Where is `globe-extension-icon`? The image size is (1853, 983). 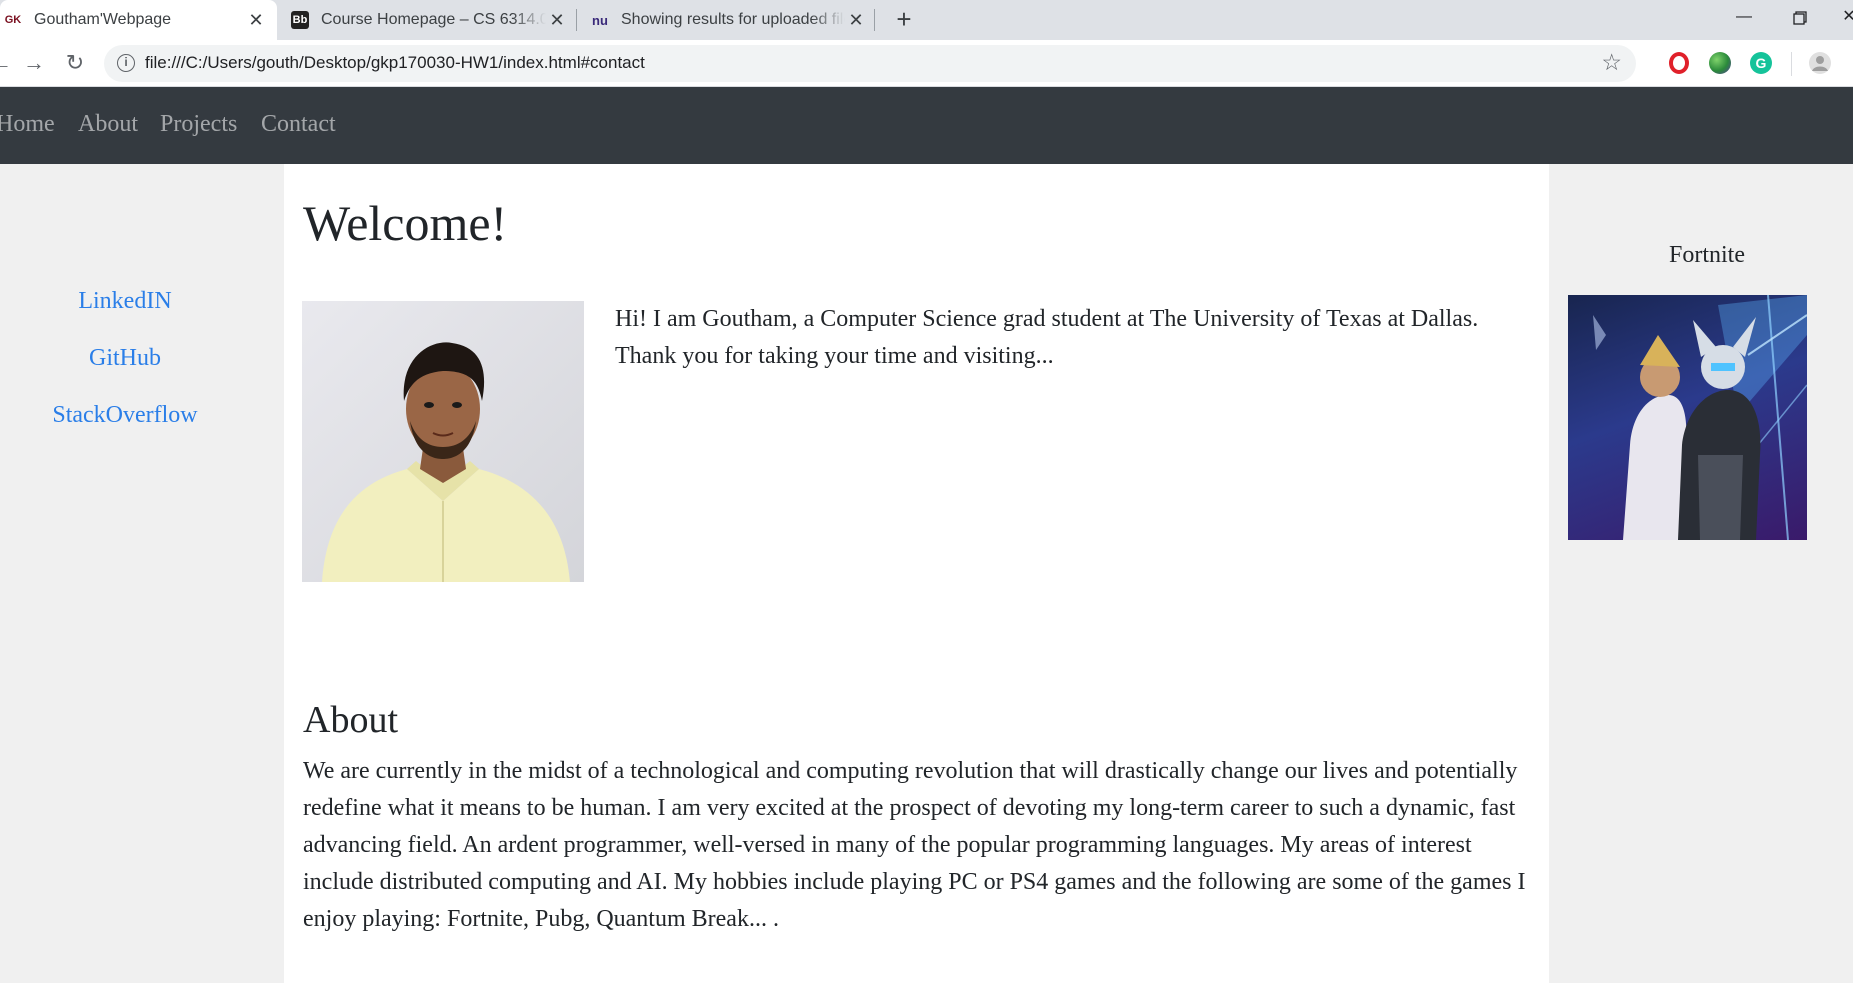
globe-extension-icon is located at coordinates (1720, 63).